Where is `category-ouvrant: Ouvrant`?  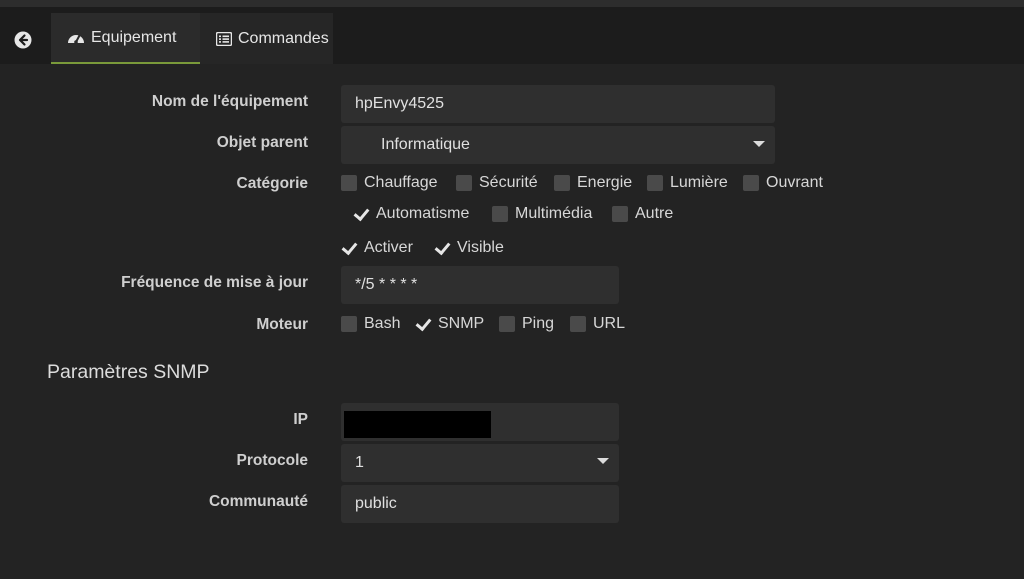 category-ouvrant: Ouvrant is located at coordinates (783, 183).